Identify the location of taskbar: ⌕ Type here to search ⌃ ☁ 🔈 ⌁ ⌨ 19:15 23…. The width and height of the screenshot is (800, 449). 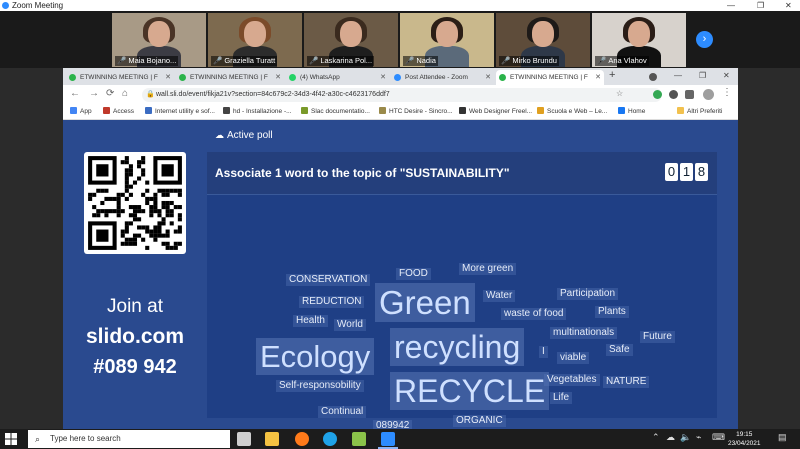
(400, 439).